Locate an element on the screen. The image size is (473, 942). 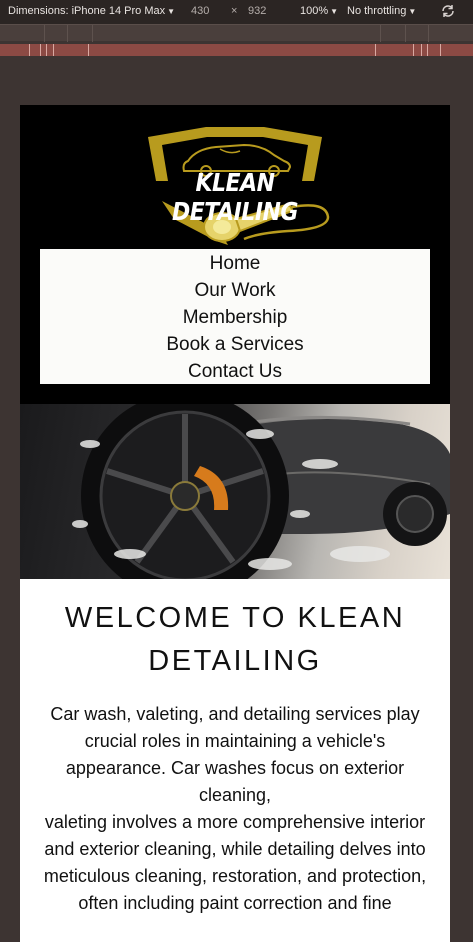
media-query-bar is located at coordinates (236, 33).